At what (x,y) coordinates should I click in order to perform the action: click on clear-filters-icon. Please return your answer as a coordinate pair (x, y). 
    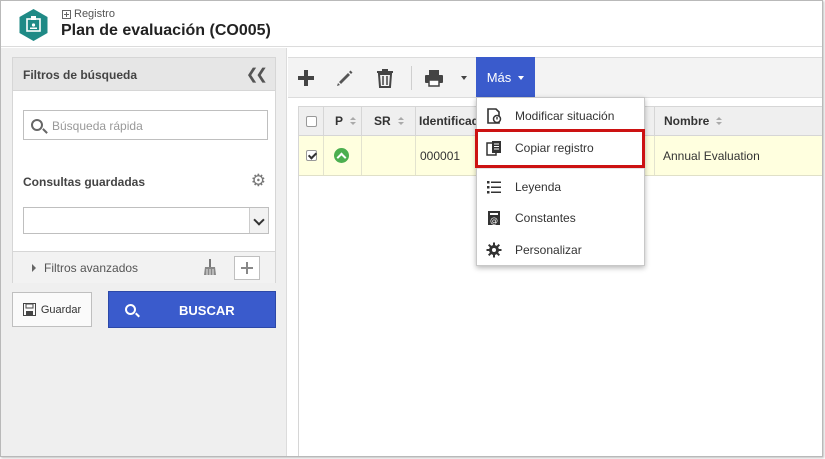
    Looking at the image, I should click on (210, 267).